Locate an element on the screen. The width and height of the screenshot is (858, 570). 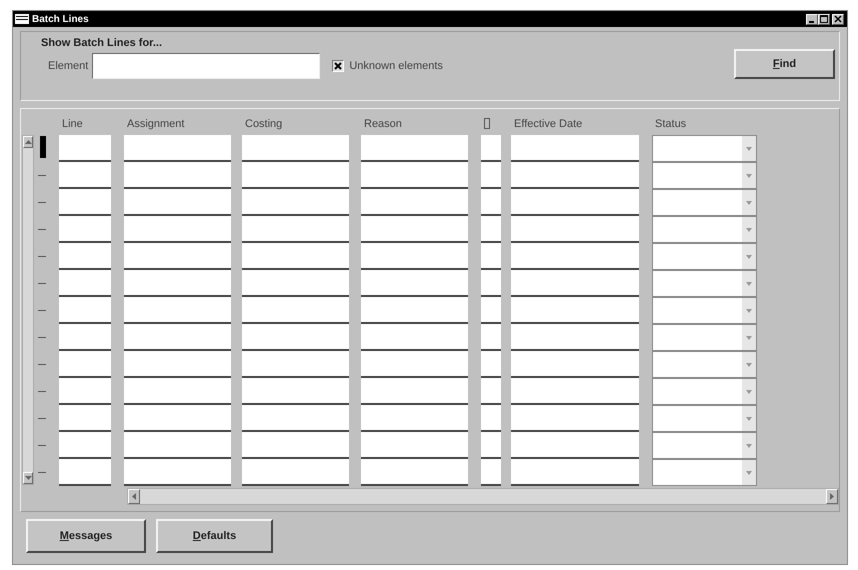
action-button: Defaults is located at coordinates (214, 536).